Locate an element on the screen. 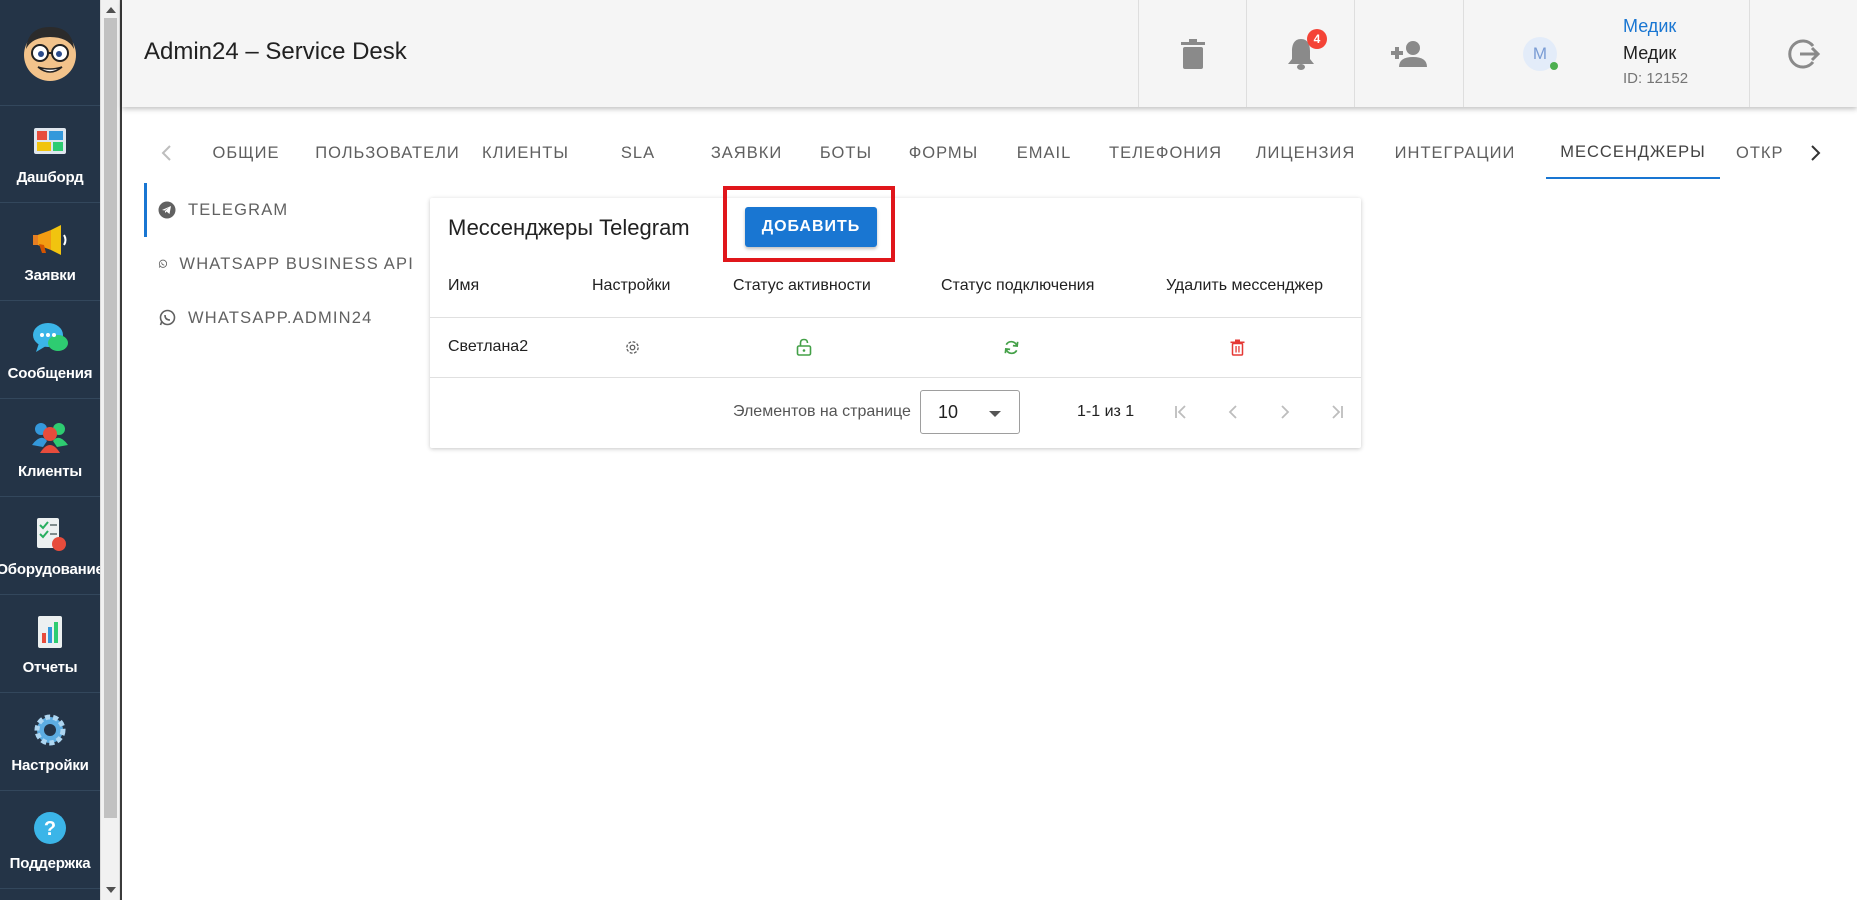  sidebar-item-requests: Заявки is located at coordinates (50, 252).